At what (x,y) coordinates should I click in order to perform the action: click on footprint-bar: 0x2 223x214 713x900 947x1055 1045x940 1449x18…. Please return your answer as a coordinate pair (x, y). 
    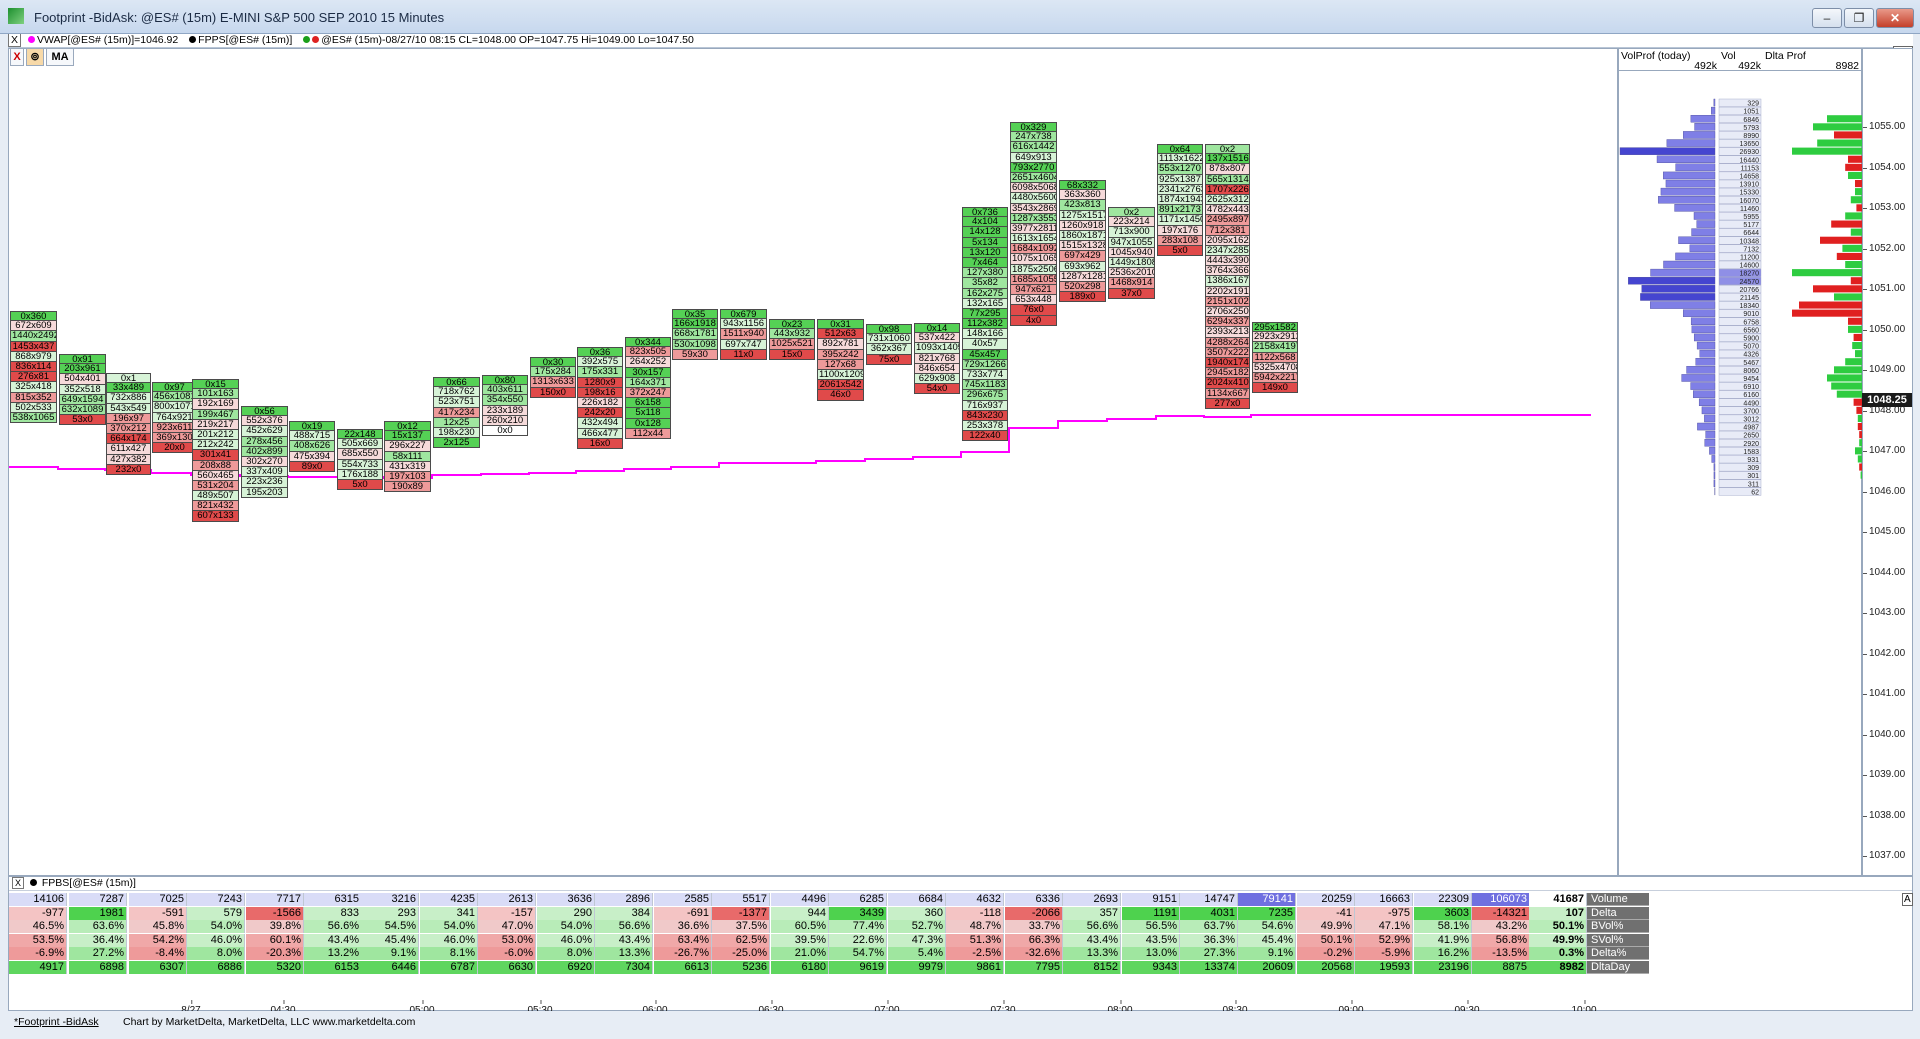
    Looking at the image, I should click on (1131, 253).